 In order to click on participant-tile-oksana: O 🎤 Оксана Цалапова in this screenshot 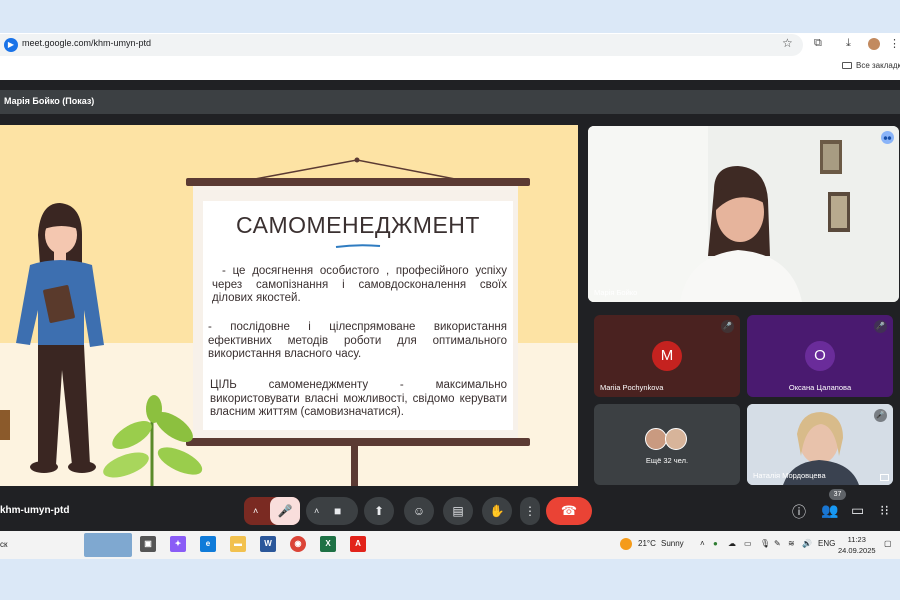, I will do `click(820, 356)`.